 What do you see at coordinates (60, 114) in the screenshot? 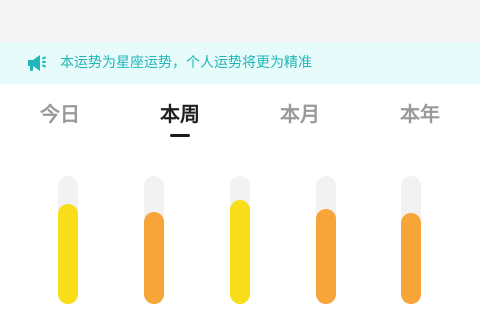
I see `tab-today: 今日` at bounding box center [60, 114].